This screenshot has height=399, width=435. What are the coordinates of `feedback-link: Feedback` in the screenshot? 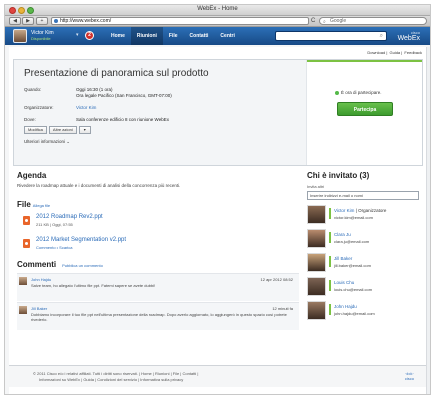 It's located at (413, 52).